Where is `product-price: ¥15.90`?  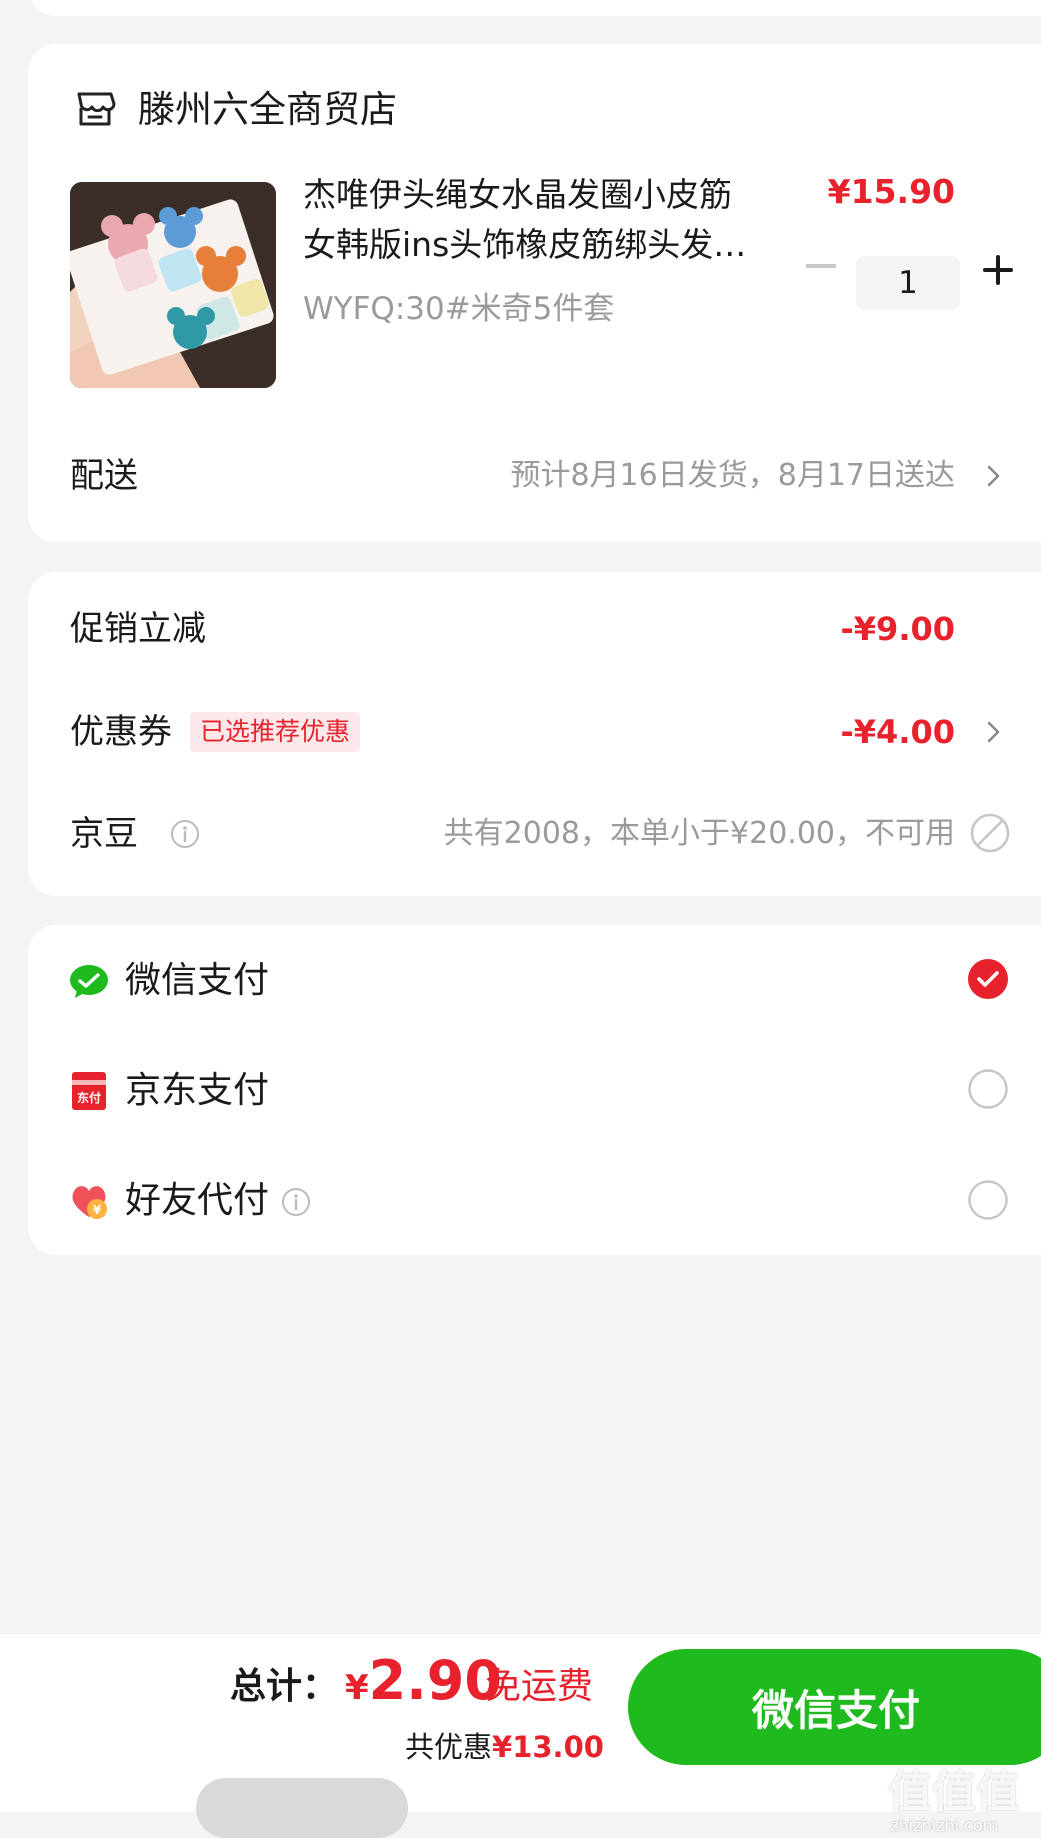 product-price: ¥15.90 is located at coordinates (891, 191).